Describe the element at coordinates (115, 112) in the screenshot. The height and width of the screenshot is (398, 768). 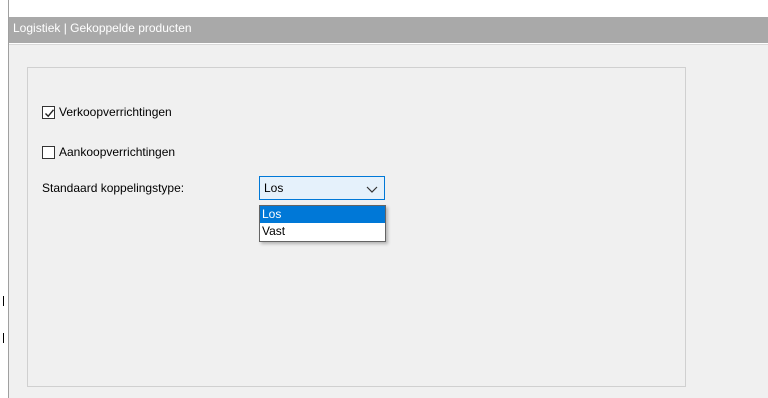
I see `sales-label: Verkoopverrichtingen` at that location.